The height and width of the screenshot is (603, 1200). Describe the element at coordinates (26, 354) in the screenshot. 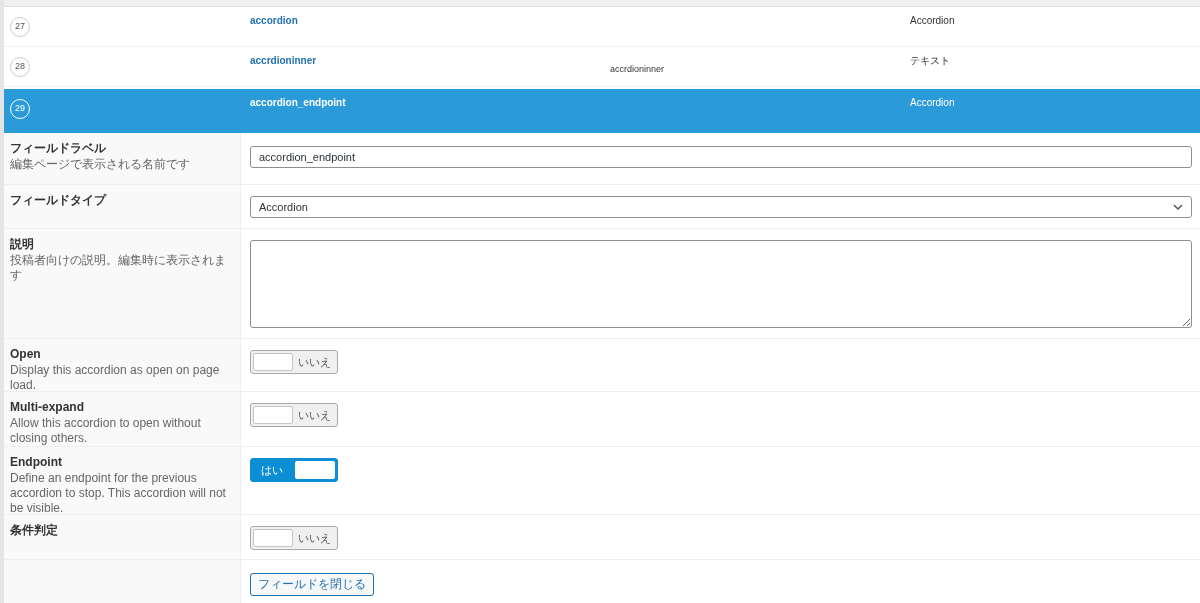

I see `setting-label: Open` at that location.